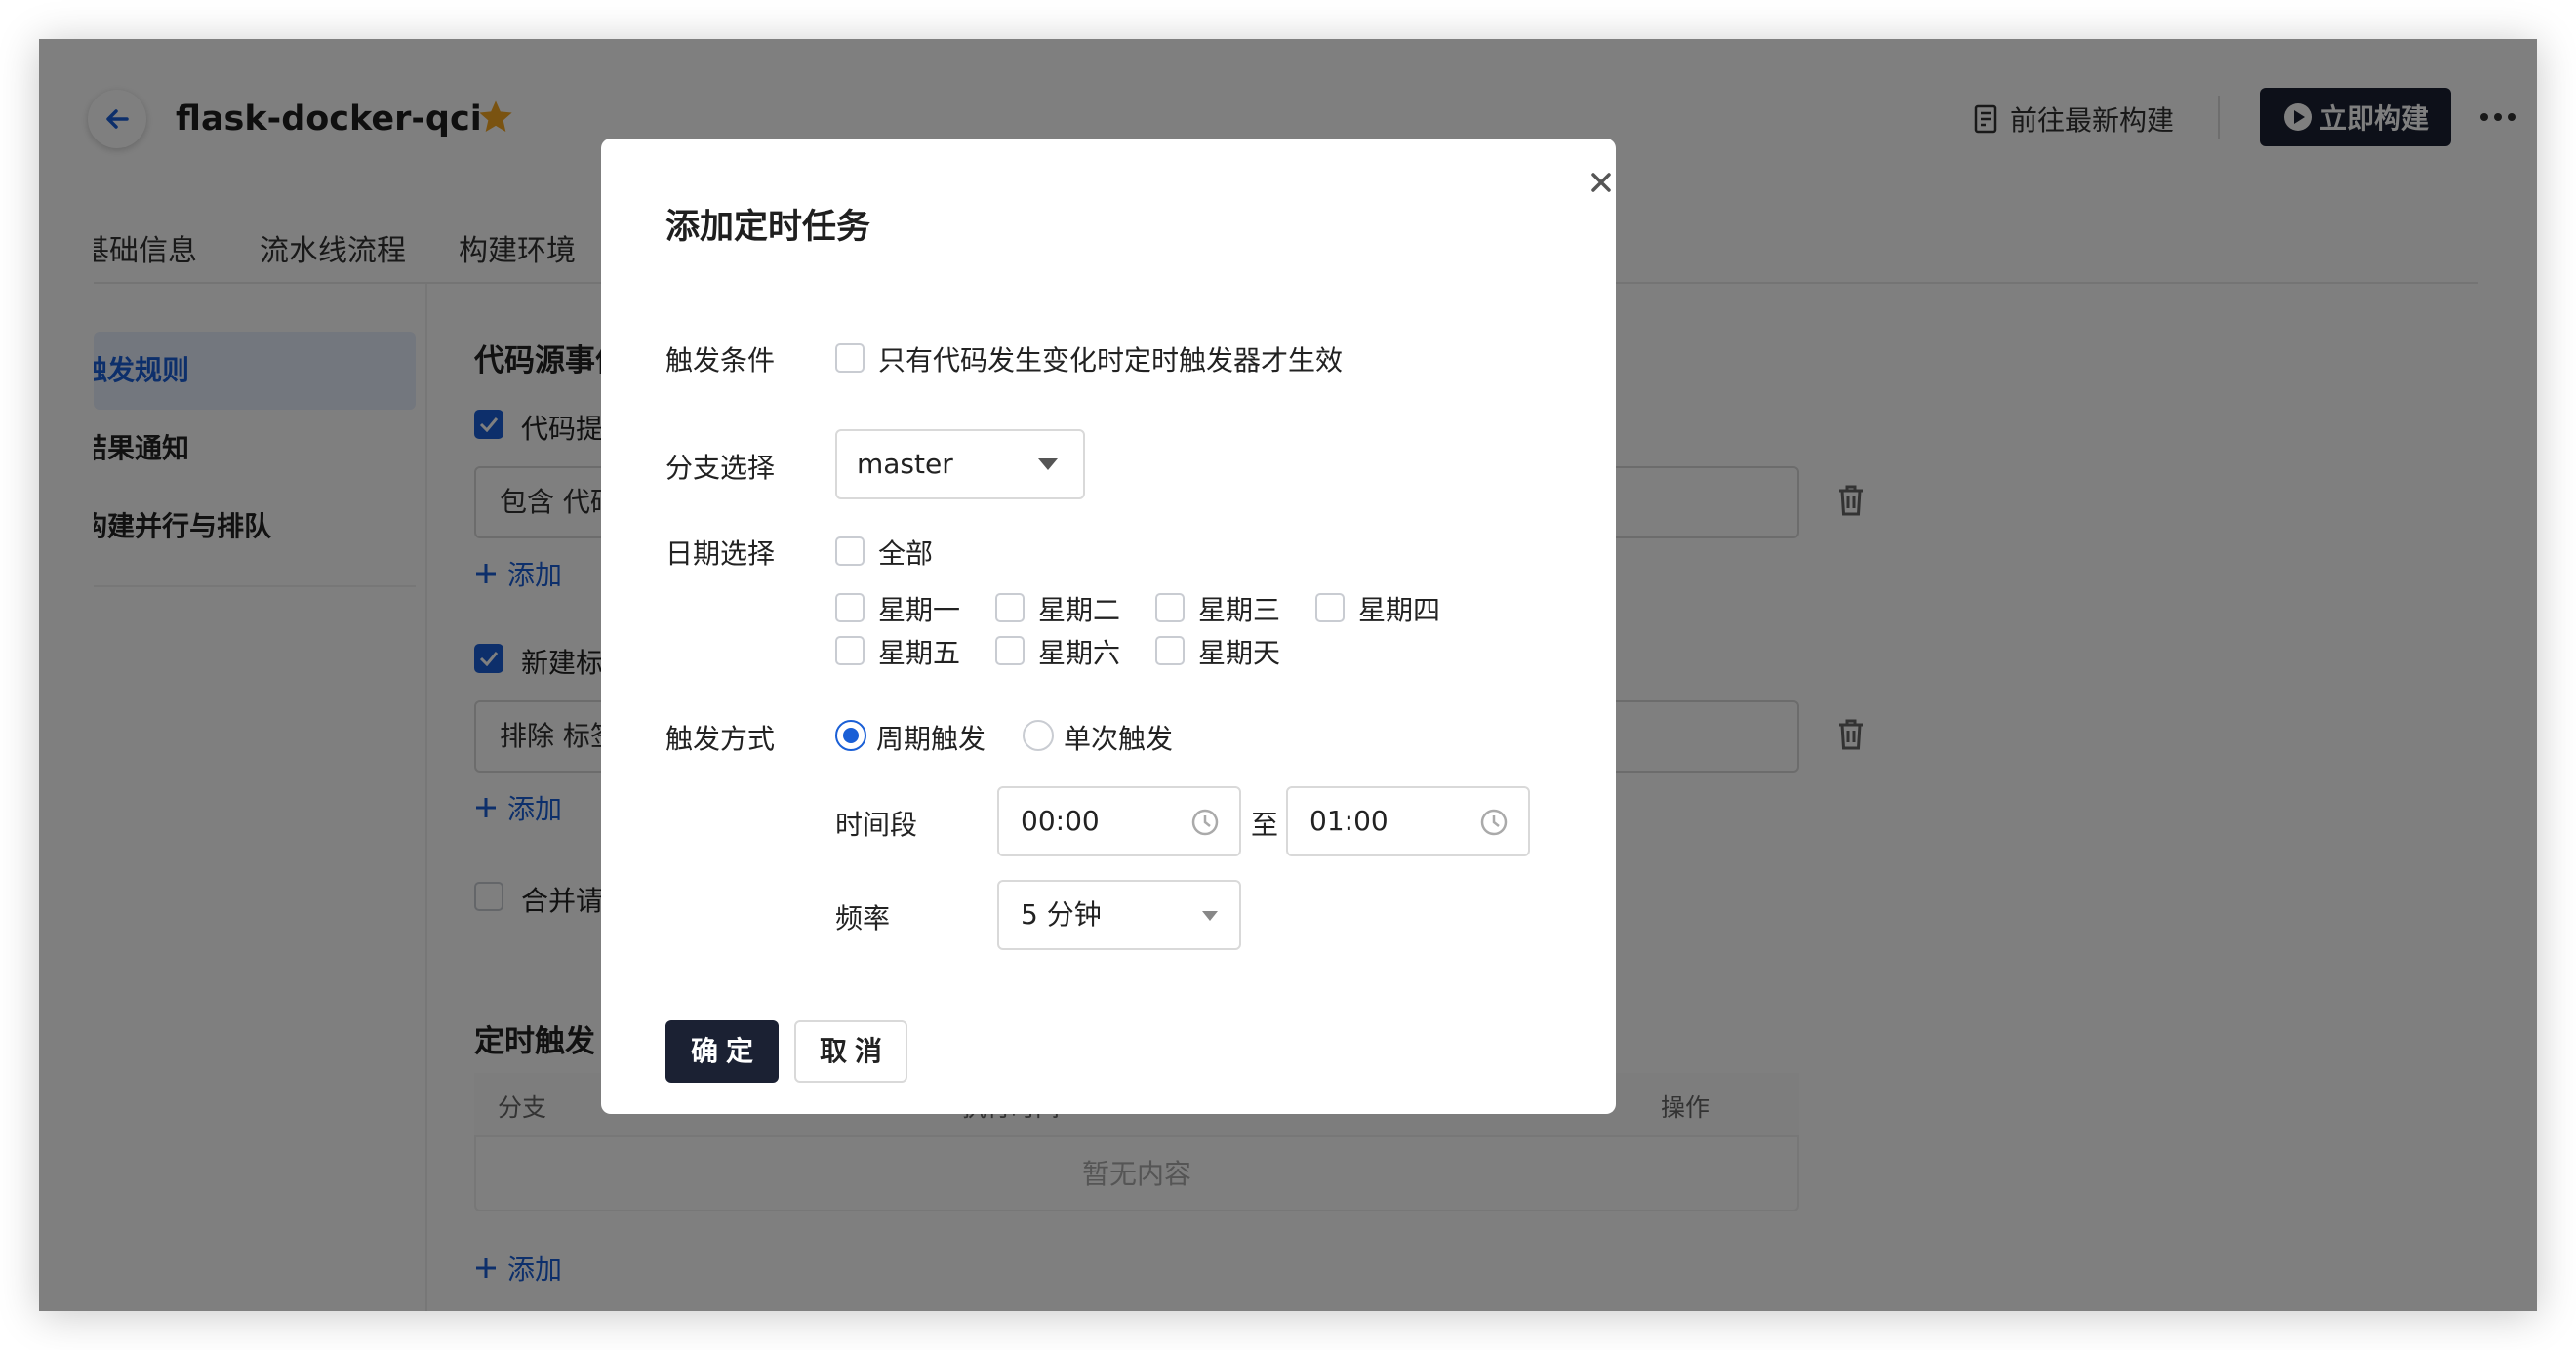 The width and height of the screenshot is (2576, 1350). I want to click on all-days-checkbox, so click(850, 551).